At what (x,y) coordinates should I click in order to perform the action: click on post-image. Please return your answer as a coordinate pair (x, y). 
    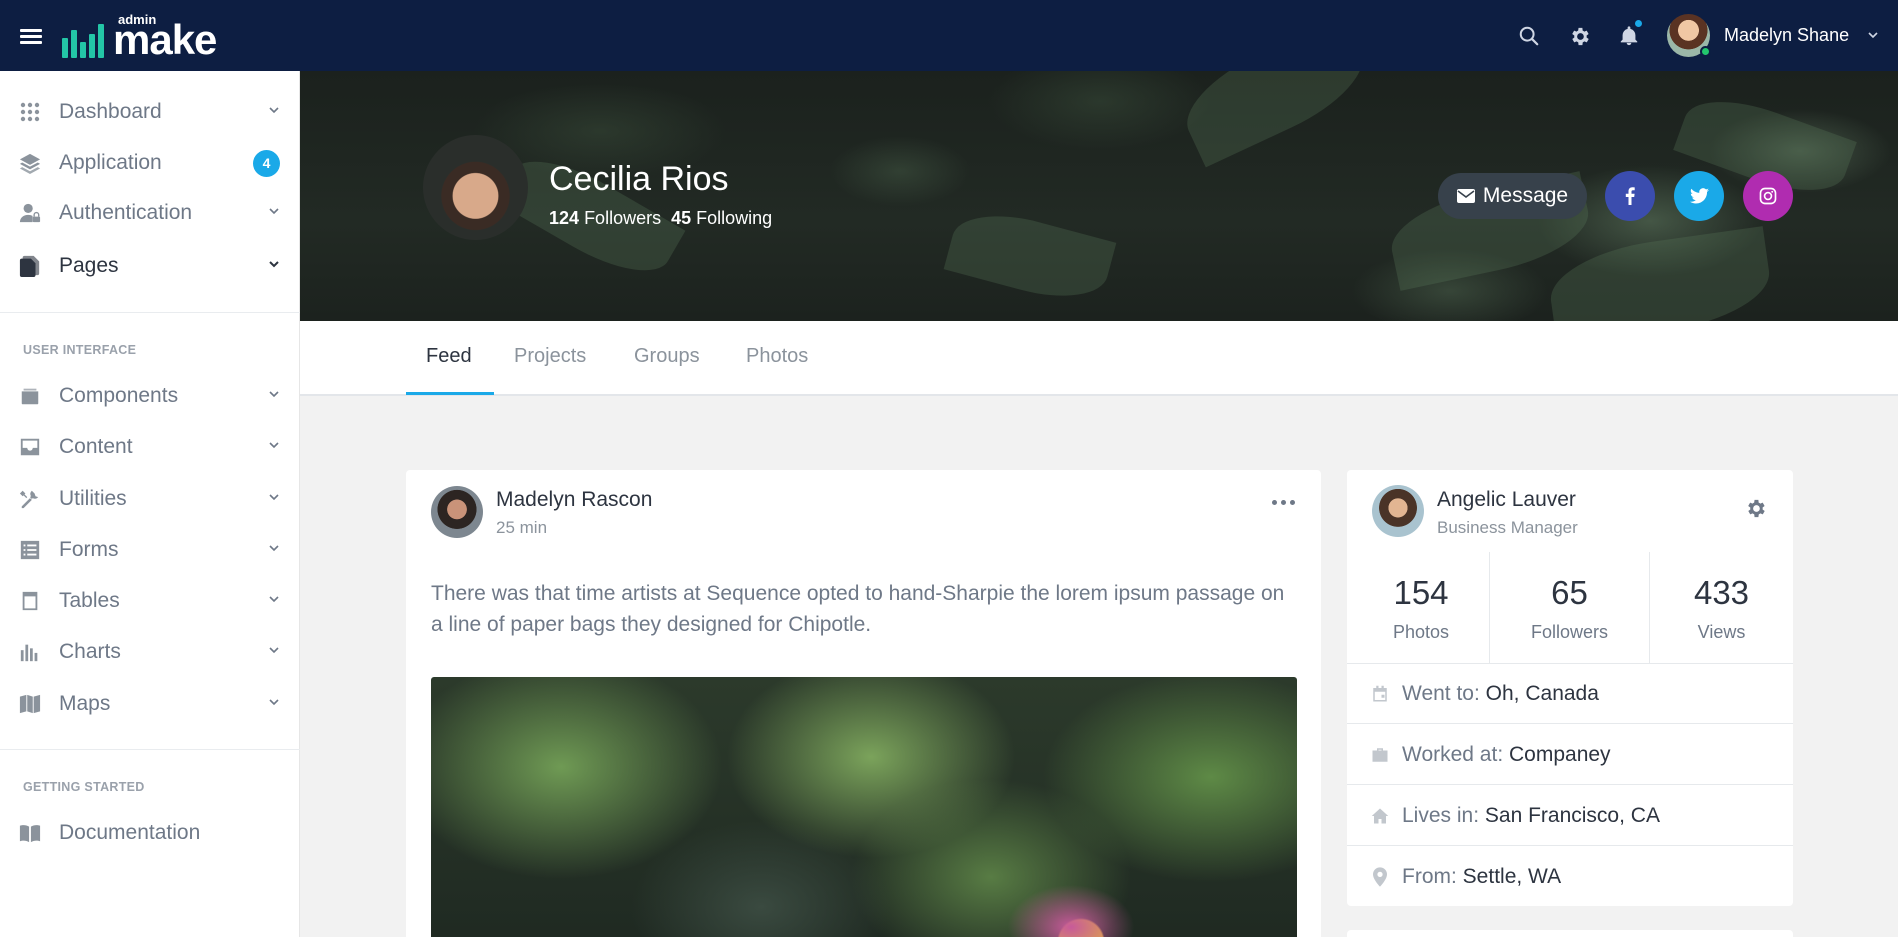
    Looking at the image, I should click on (864, 807).